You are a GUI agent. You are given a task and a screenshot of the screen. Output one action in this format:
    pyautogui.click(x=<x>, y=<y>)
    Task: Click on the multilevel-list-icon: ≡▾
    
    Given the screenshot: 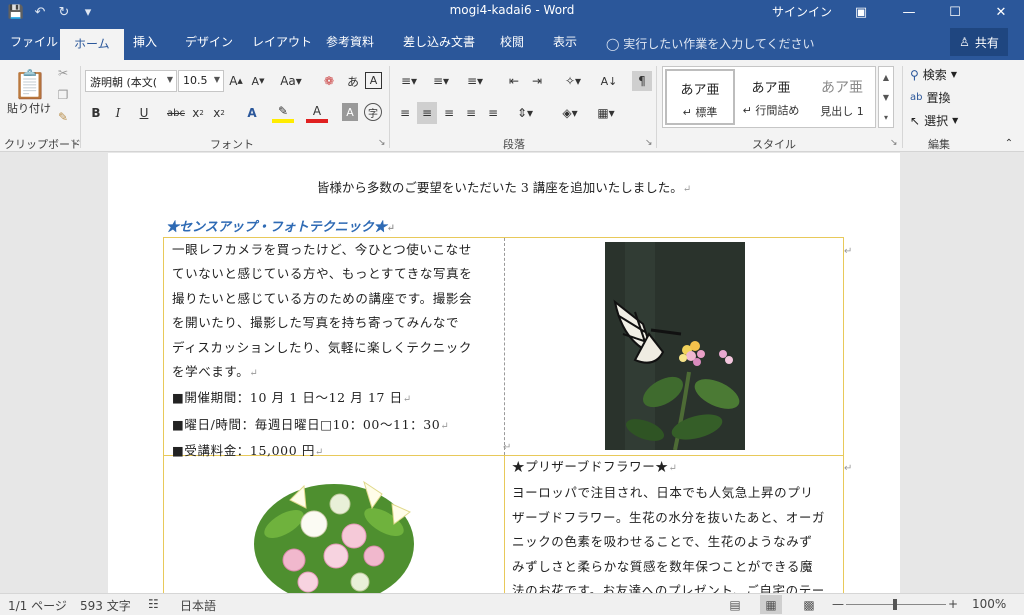 What is the action you would take?
    pyautogui.click(x=475, y=81)
    